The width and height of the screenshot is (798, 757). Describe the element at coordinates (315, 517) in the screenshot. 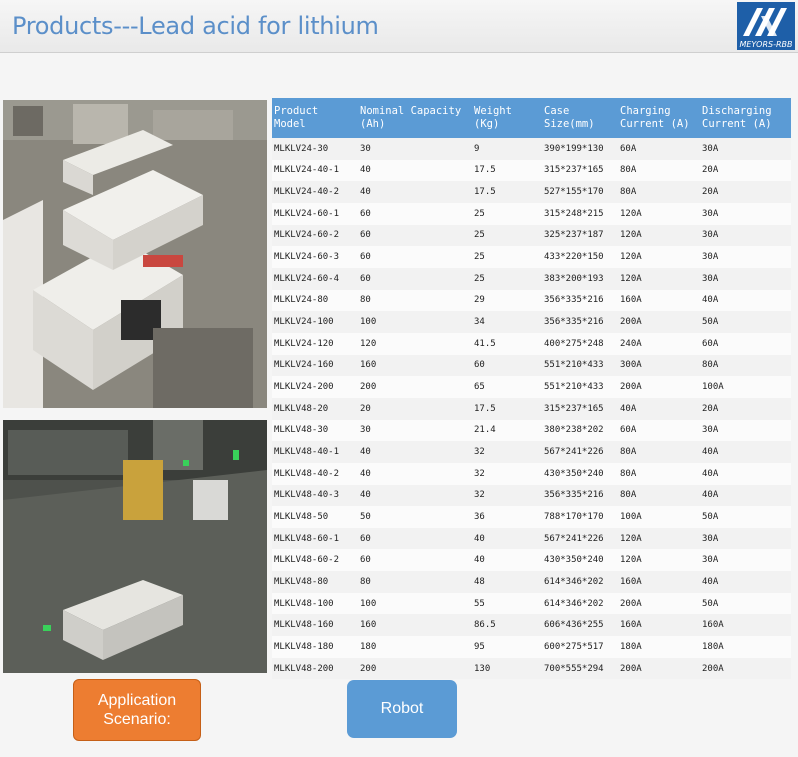

I see `model-cell: MLKLV48-50` at that location.